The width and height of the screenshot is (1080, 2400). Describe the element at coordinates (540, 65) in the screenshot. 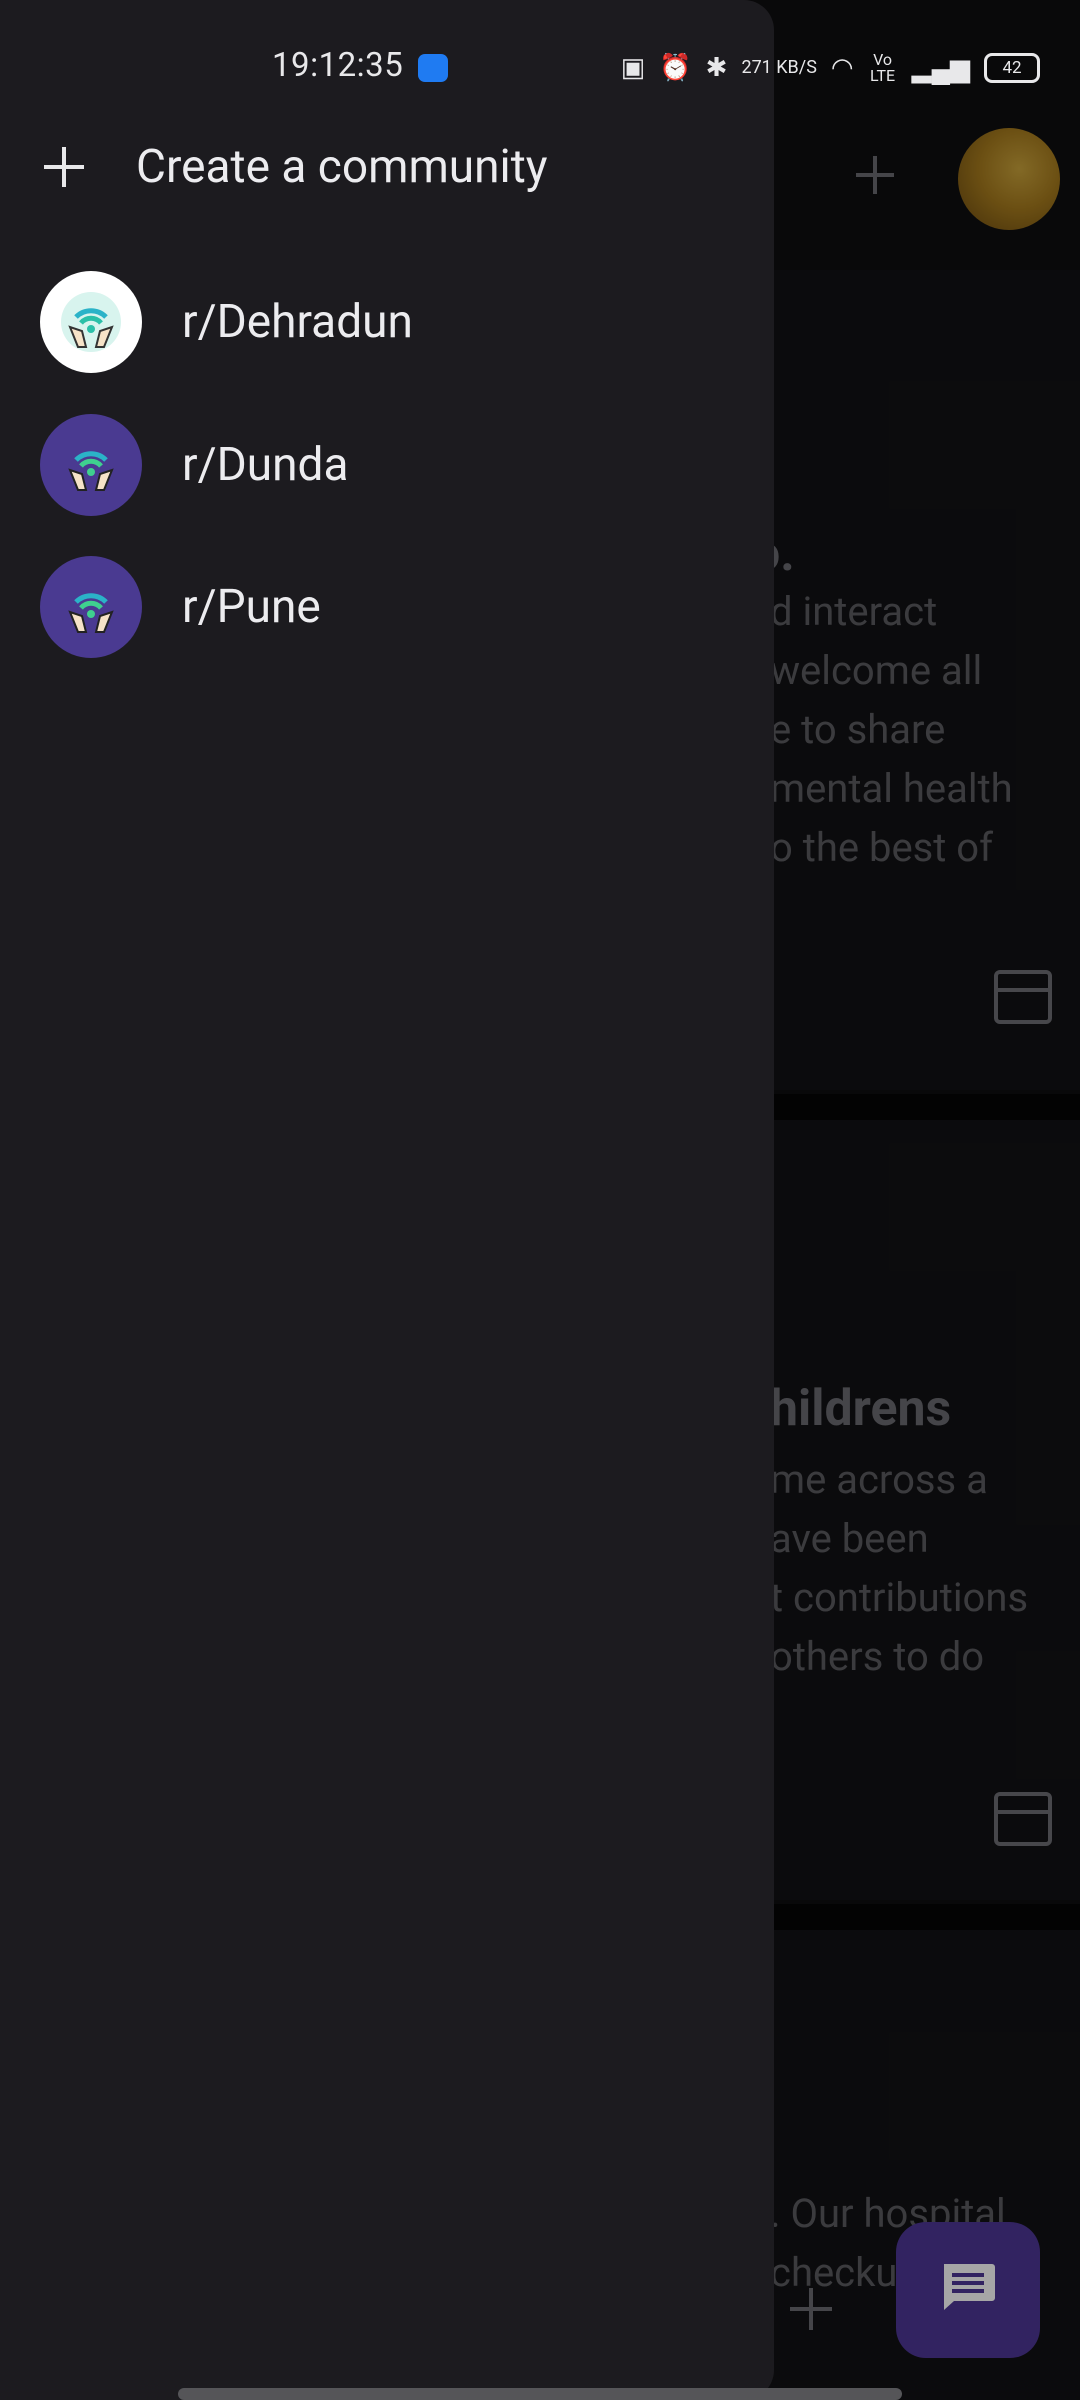

I see `status-bar: 19:12:35 ▣ ⏰ ✱ 271 KB/S ◠ Vo LTE ▂▄▆ 42` at that location.